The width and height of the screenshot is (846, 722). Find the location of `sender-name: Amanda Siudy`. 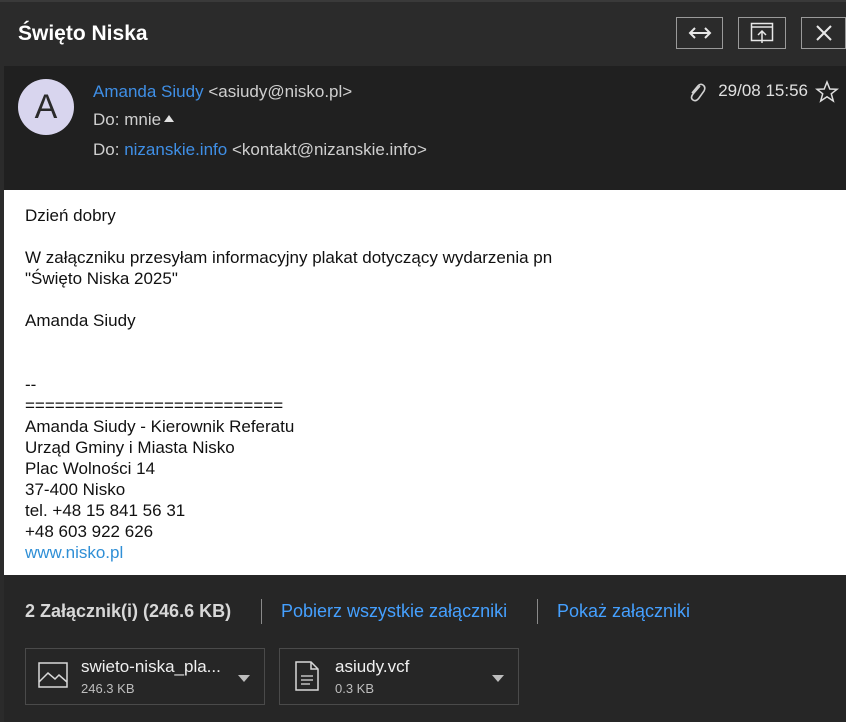

sender-name: Amanda Siudy is located at coordinates (148, 91).